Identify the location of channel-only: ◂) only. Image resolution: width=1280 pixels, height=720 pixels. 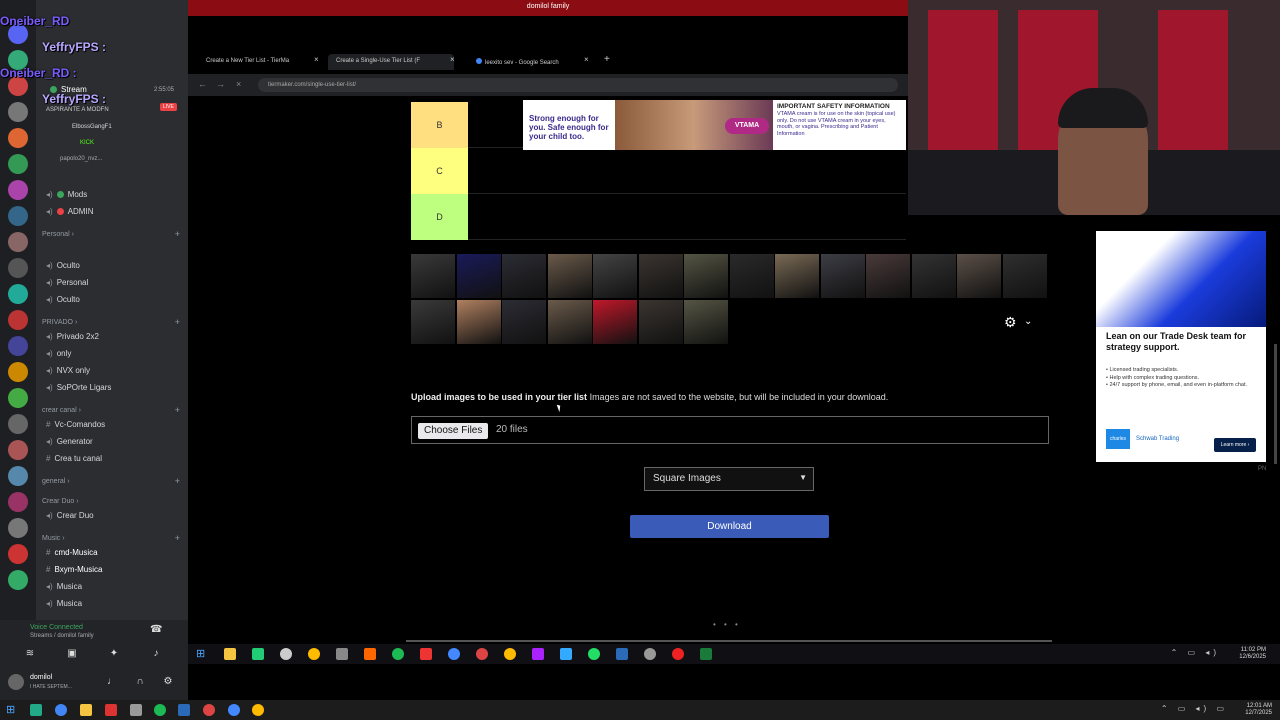
(58, 354).